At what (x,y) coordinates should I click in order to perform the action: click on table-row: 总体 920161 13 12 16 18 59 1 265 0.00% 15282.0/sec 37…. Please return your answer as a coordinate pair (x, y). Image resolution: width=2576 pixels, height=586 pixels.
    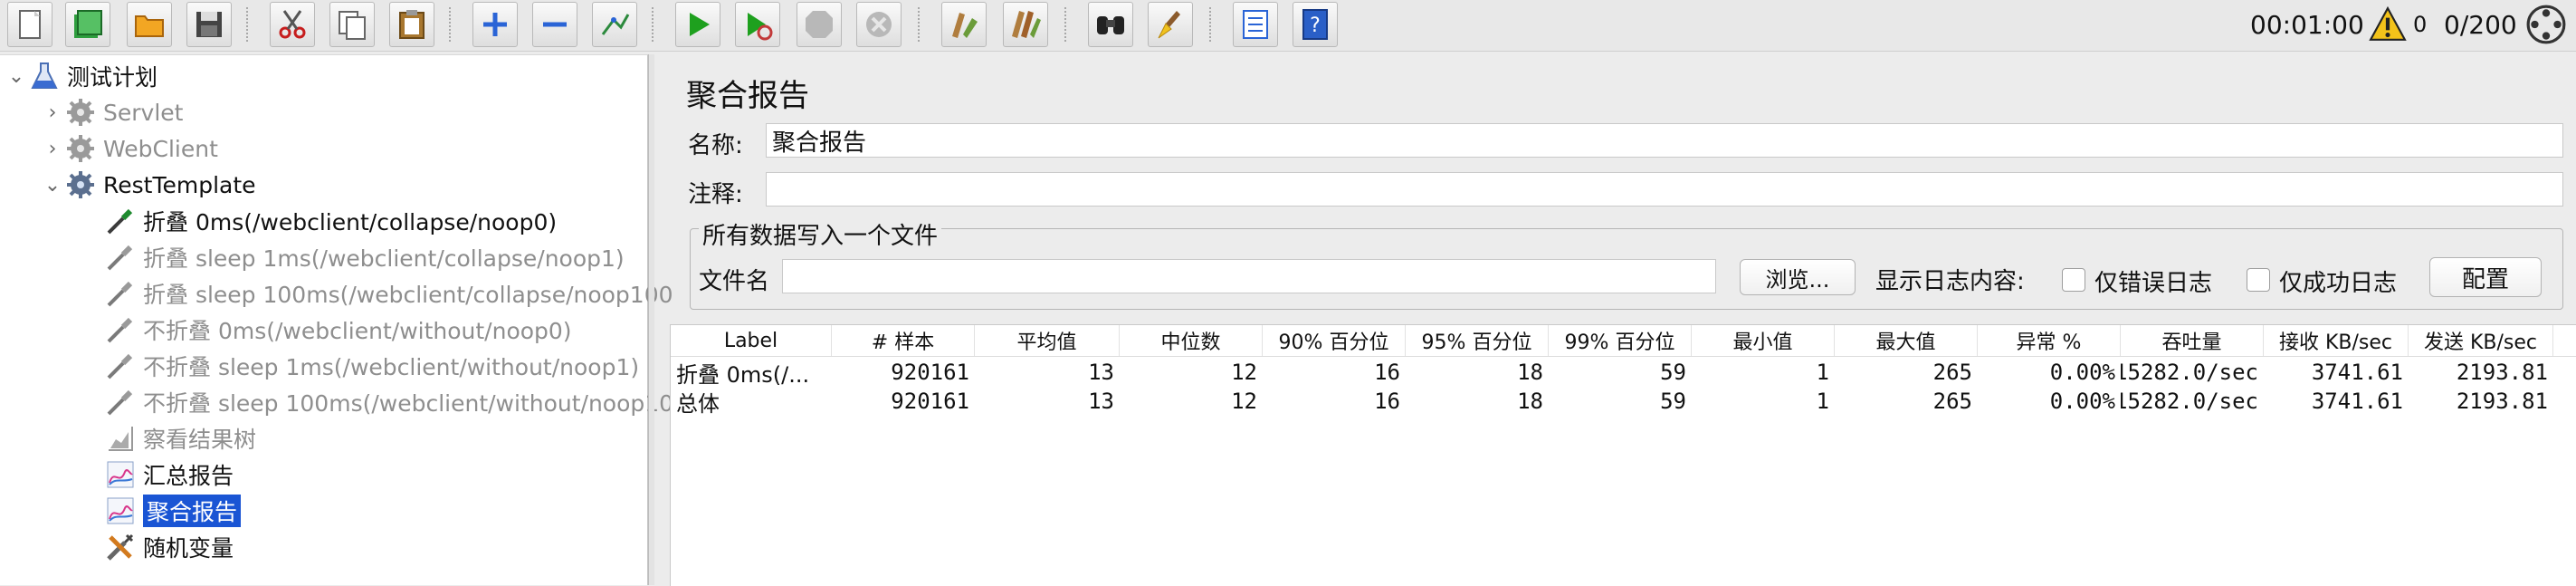
    Looking at the image, I should click on (1623, 401).